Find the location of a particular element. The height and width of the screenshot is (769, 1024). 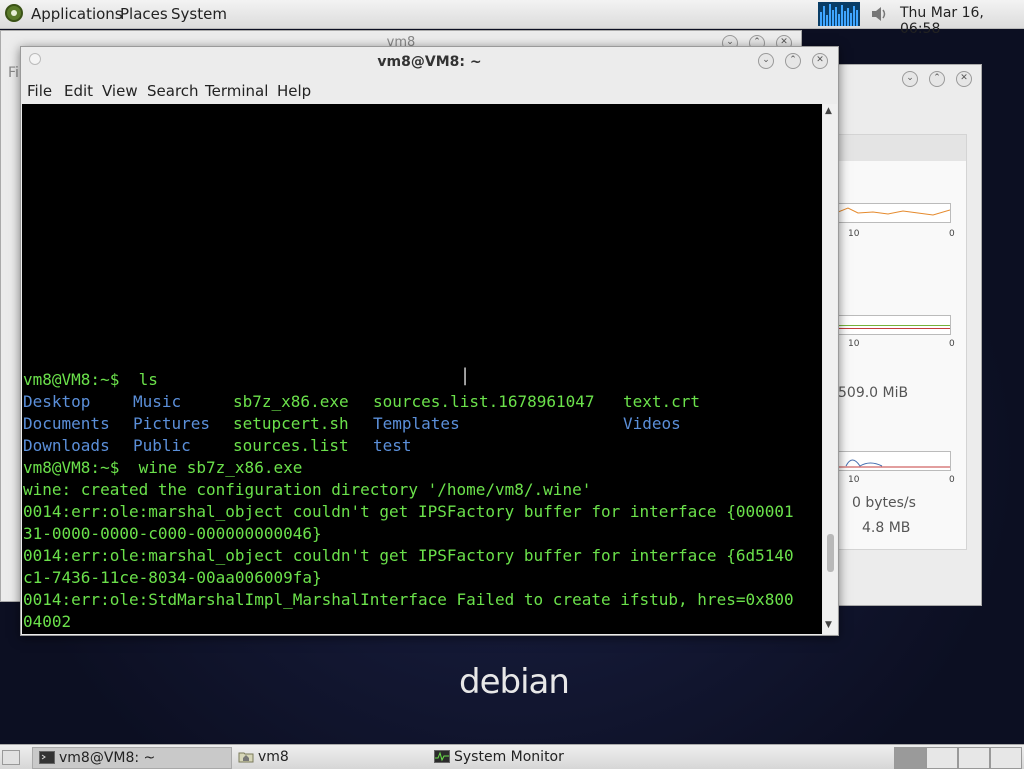

terminal-line: 31-0000-0000-c000-000000000046} is located at coordinates (172, 533).